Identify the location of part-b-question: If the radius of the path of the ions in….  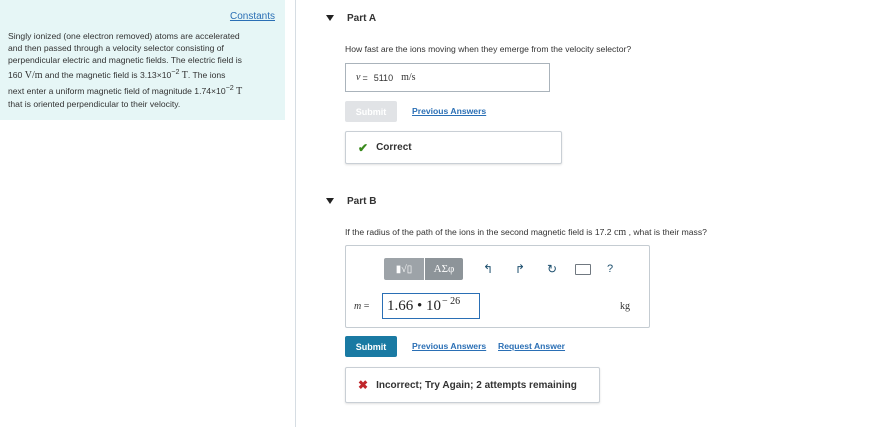
(526, 232).